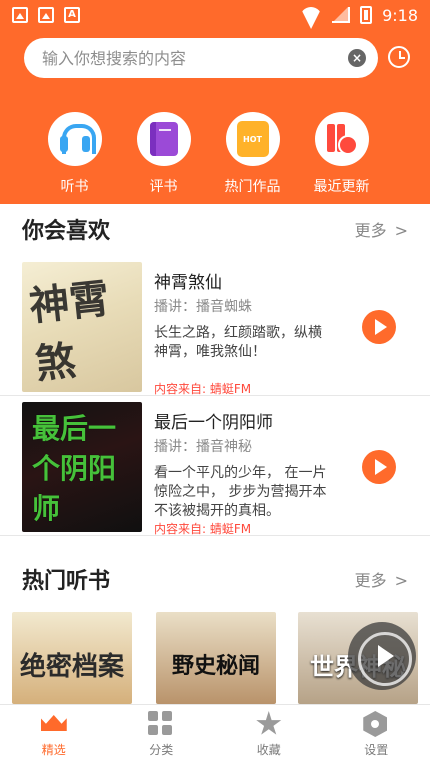 Image resolution: width=430 pixels, height=764 pixels. What do you see at coordinates (69, 332) in the screenshot?
I see `cover-title: 神霄煞` at bounding box center [69, 332].